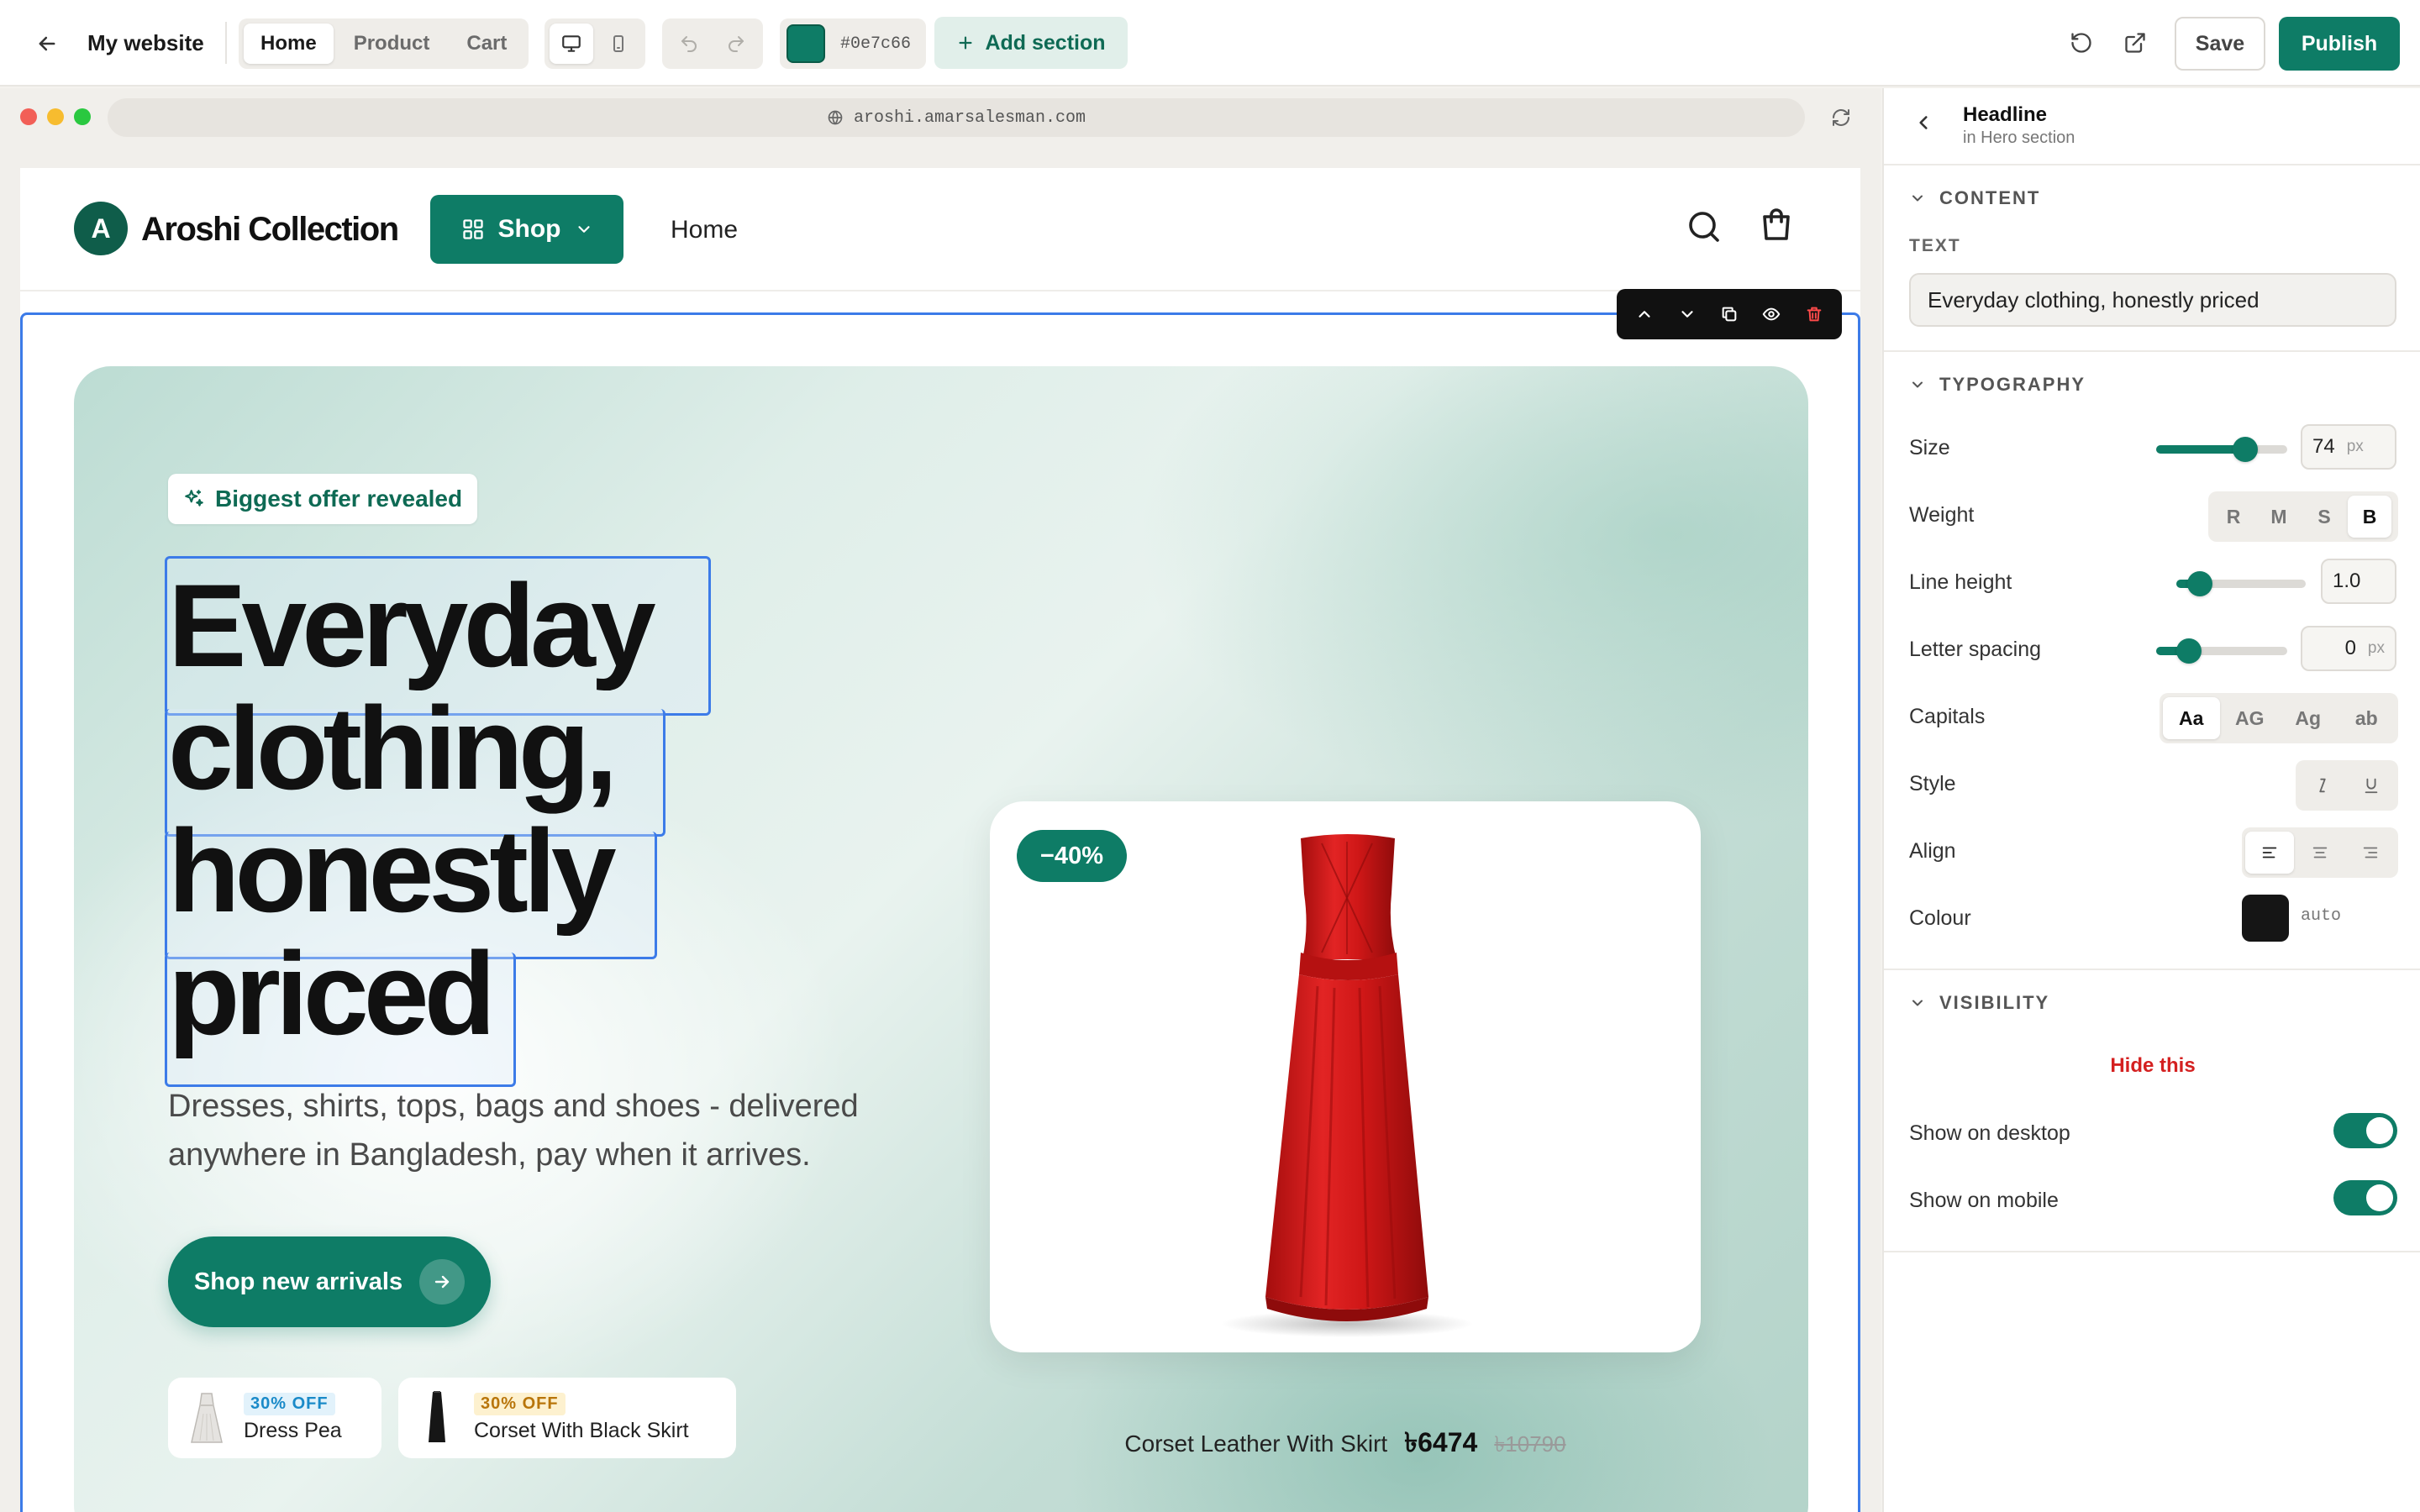 The width and height of the screenshot is (2420, 1512). Describe the element at coordinates (2279, 517) in the screenshot. I see `weight-option-medium: M` at that location.